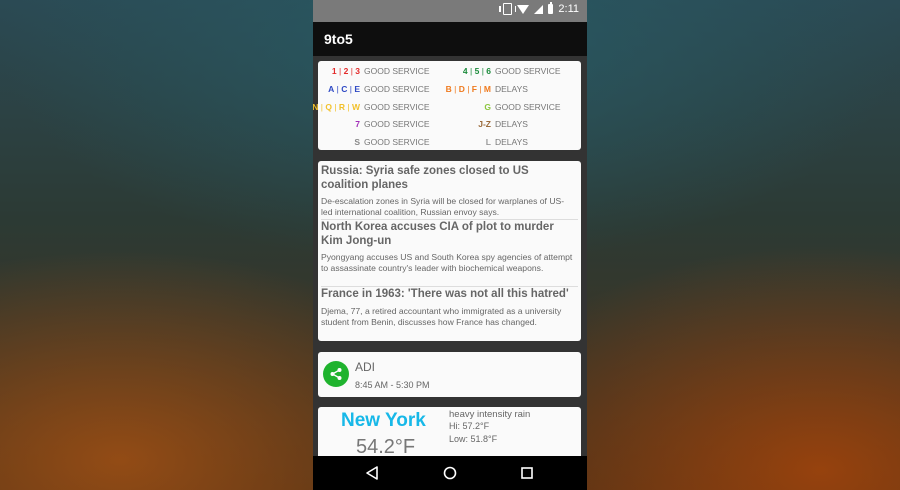  Describe the element at coordinates (523, 9) in the screenshot. I see `wifi-icon` at that location.